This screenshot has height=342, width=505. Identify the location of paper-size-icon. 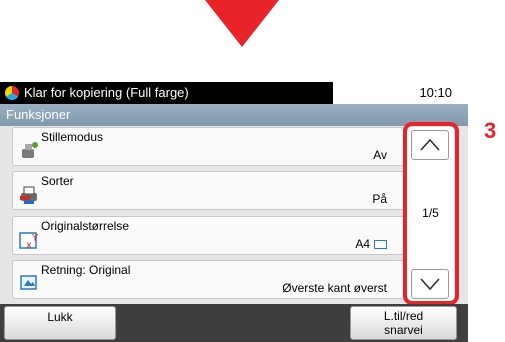
(380, 245).